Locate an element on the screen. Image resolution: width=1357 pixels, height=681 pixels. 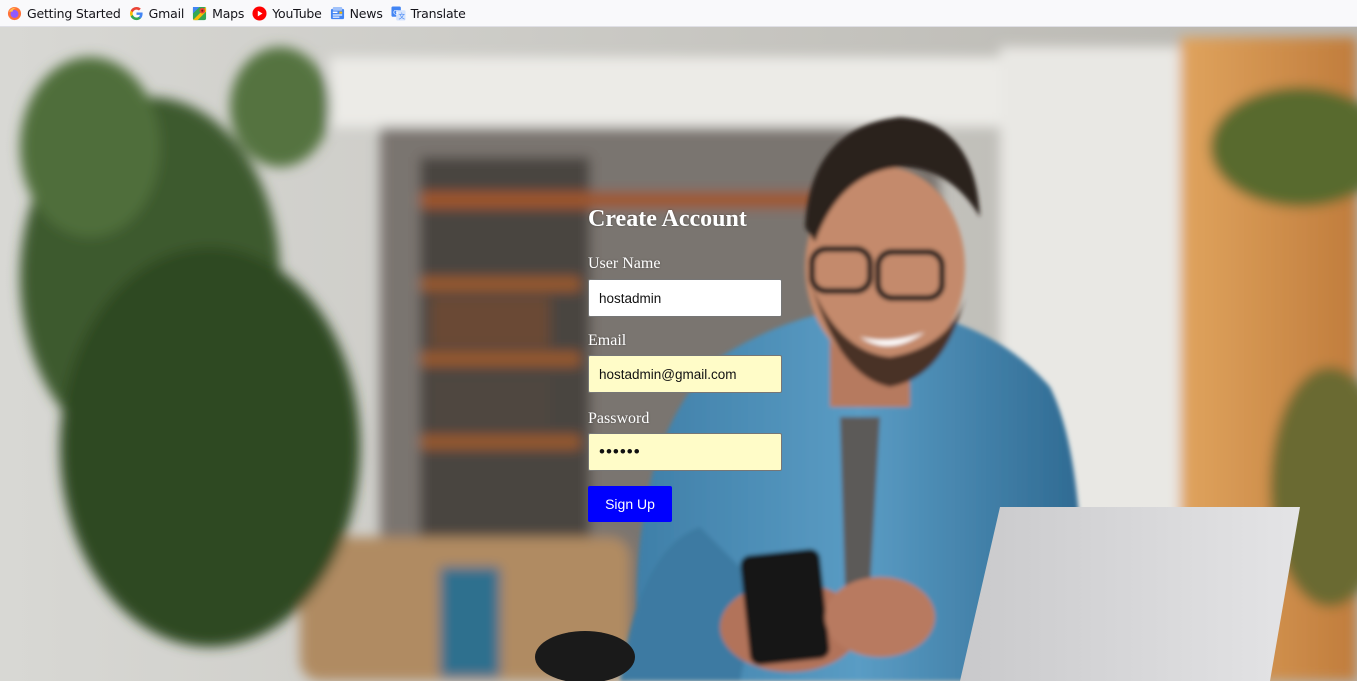
svg-text: 文 is located at coordinates (401, 15).